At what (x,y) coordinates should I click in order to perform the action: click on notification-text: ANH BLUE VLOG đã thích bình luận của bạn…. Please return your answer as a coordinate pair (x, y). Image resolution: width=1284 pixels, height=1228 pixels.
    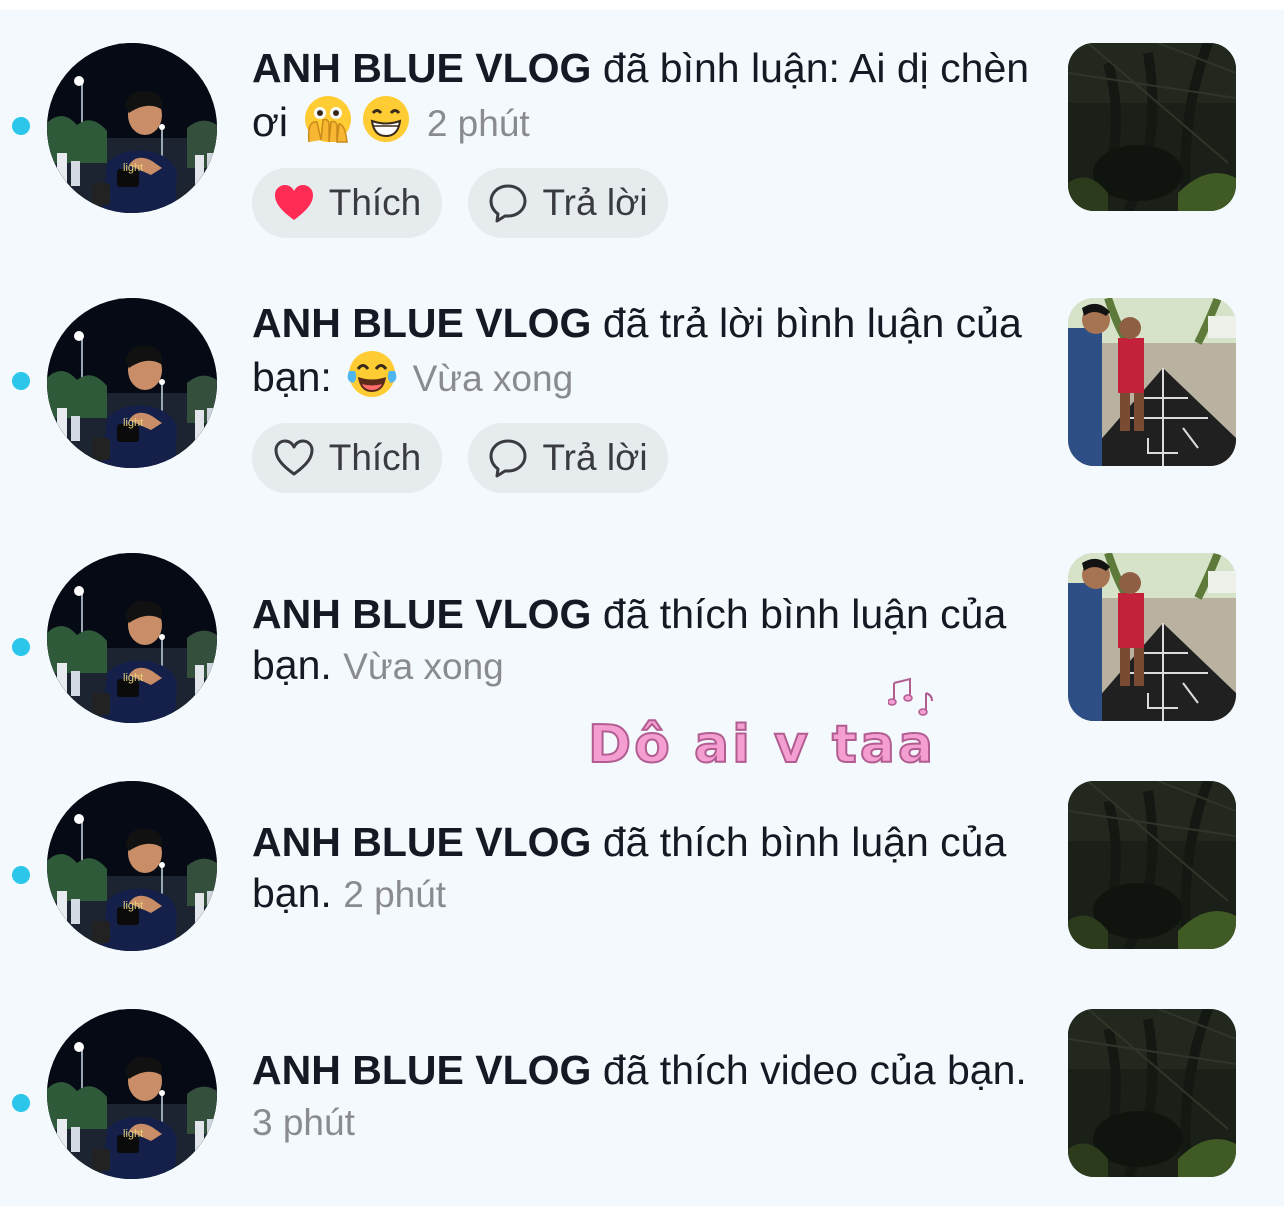
    Looking at the image, I should click on (647, 868).